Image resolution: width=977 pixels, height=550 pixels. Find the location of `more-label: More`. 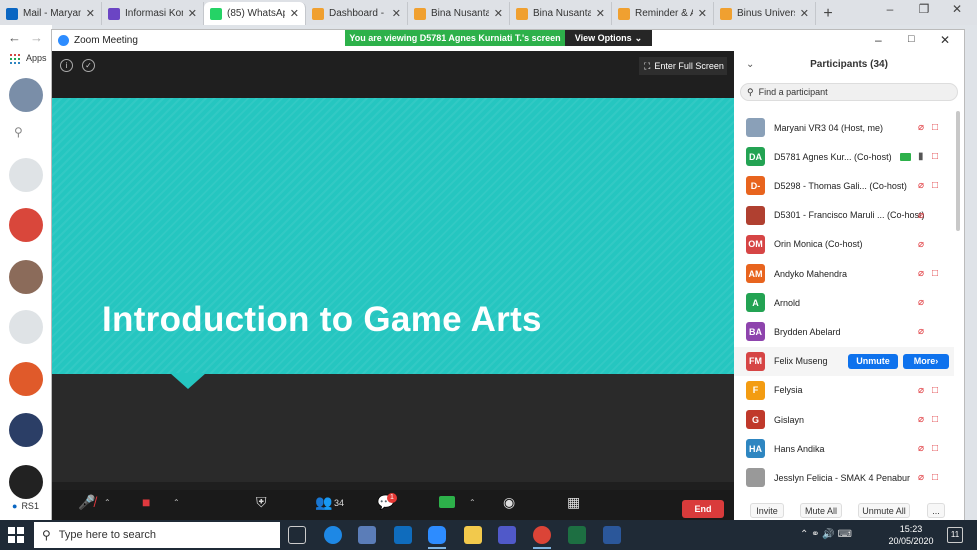

more-label: More is located at coordinates (924, 361).